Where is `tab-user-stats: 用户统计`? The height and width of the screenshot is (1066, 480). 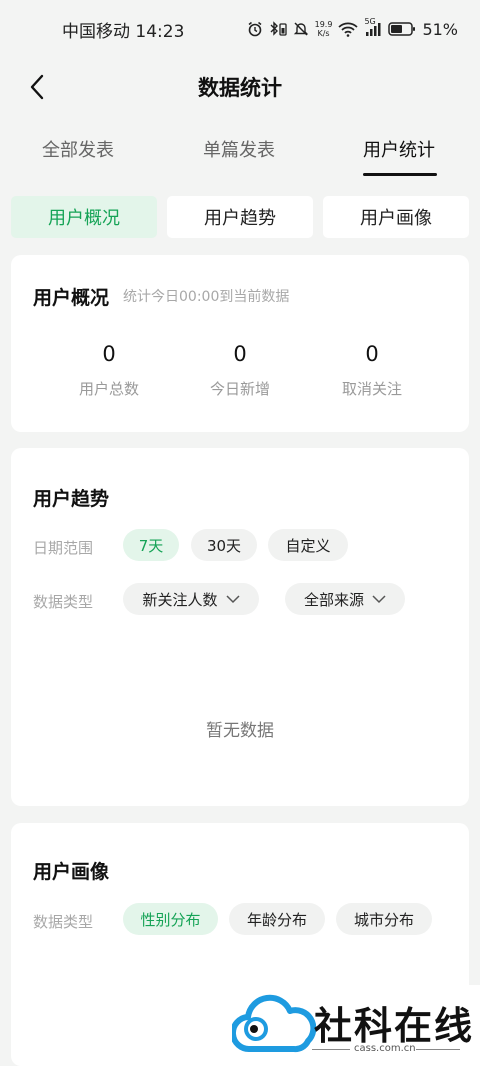 tab-user-stats: 用户统计 is located at coordinates (399, 149).